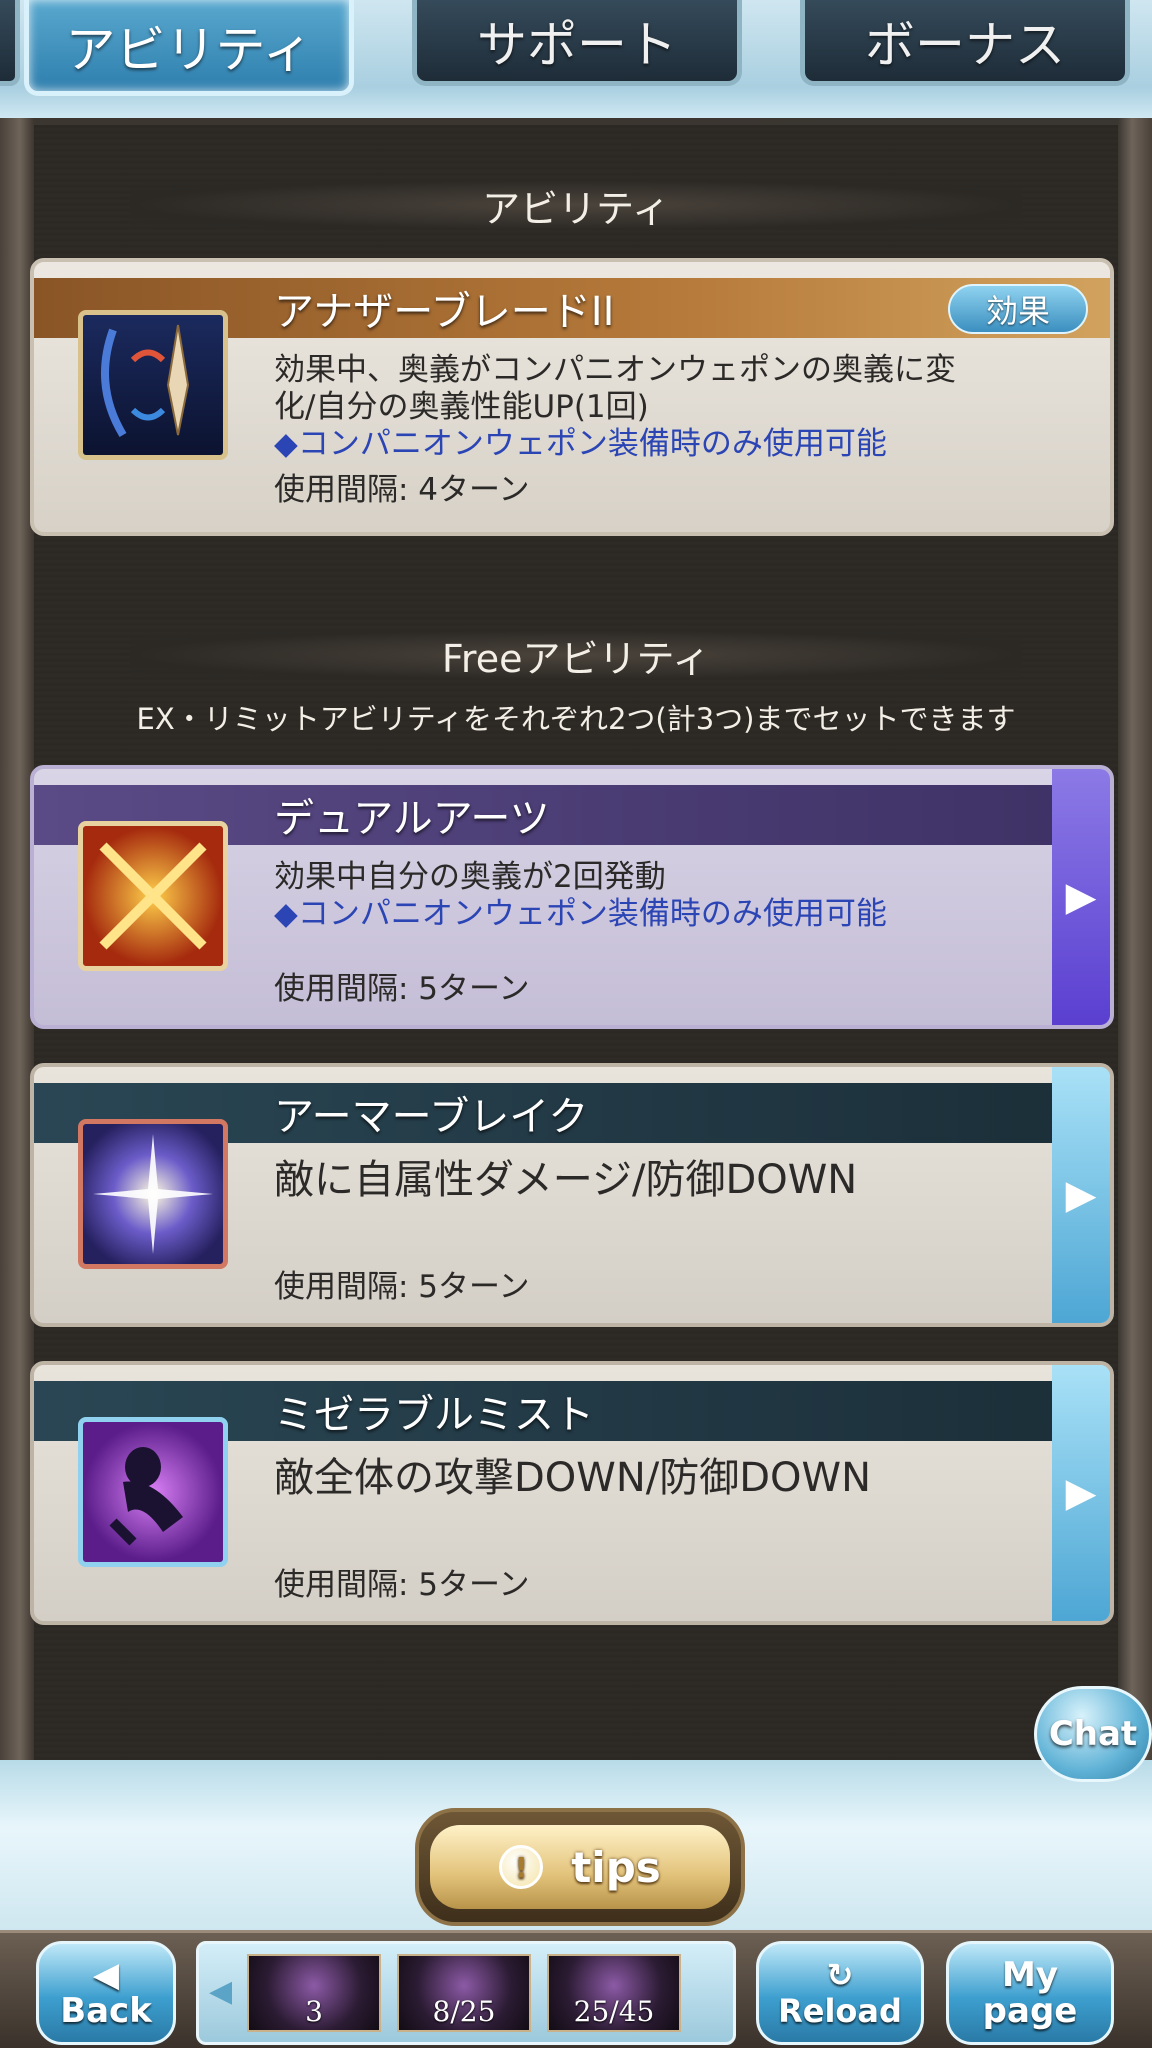 This screenshot has height=2048, width=1152. I want to click on reload-label: Reload, so click(840, 2011).